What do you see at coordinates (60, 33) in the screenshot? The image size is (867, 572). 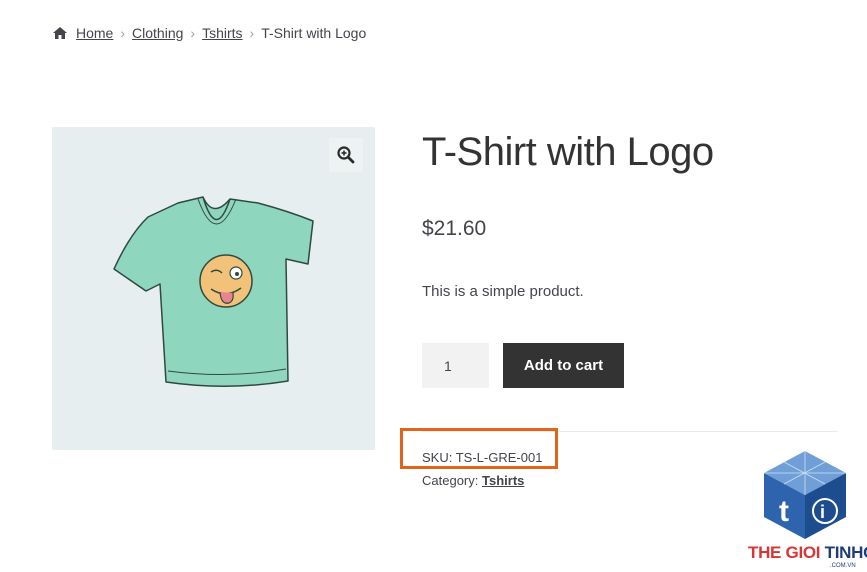 I see `home-icon` at bounding box center [60, 33].